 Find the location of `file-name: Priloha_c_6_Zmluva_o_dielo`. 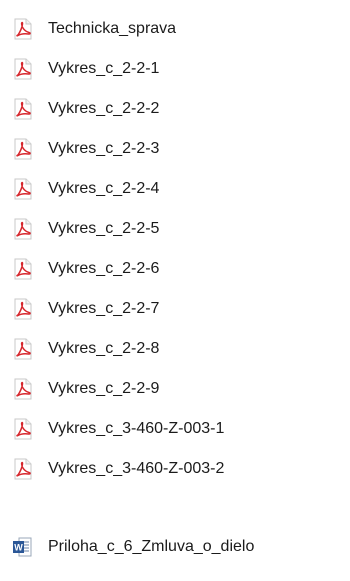

file-name: Priloha_c_6_Zmluva_o_dielo is located at coordinates (151, 546).